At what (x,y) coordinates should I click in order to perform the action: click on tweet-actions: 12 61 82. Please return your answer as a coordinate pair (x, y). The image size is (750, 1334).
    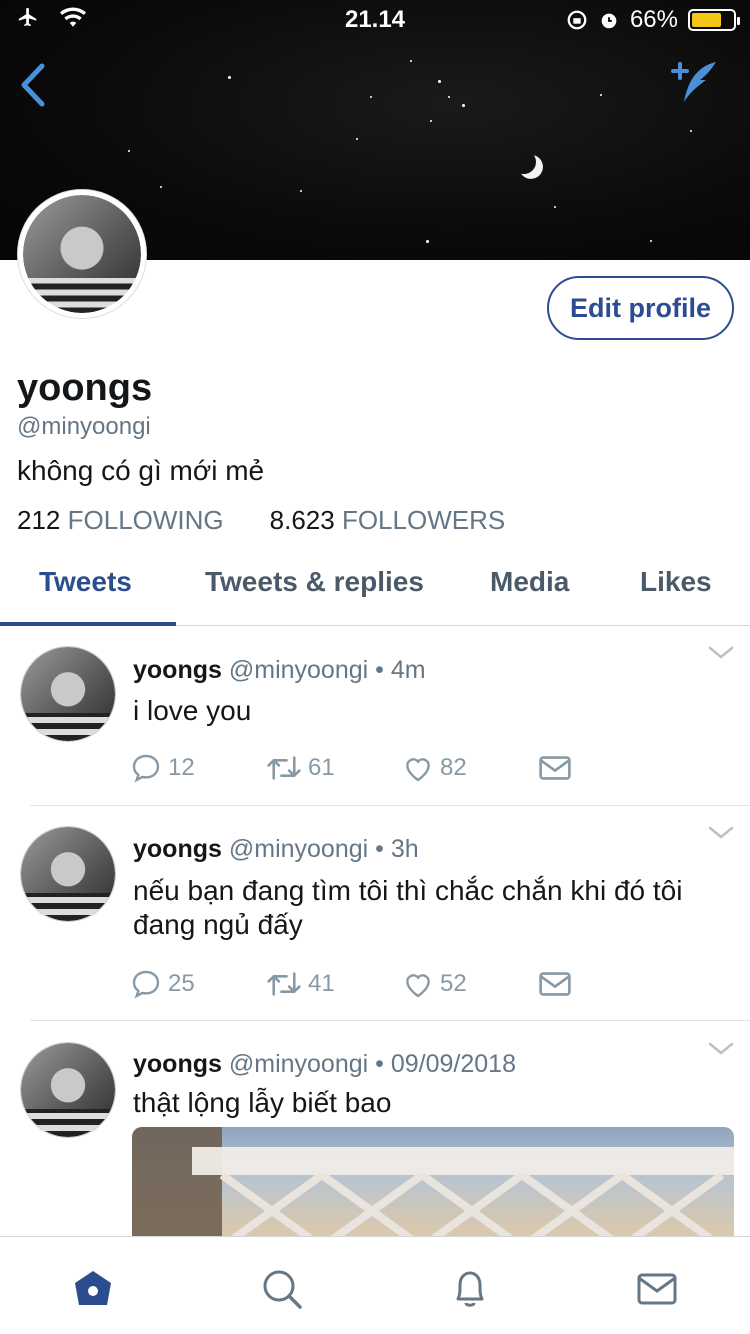
    Looking at the image, I should click on (402, 768).